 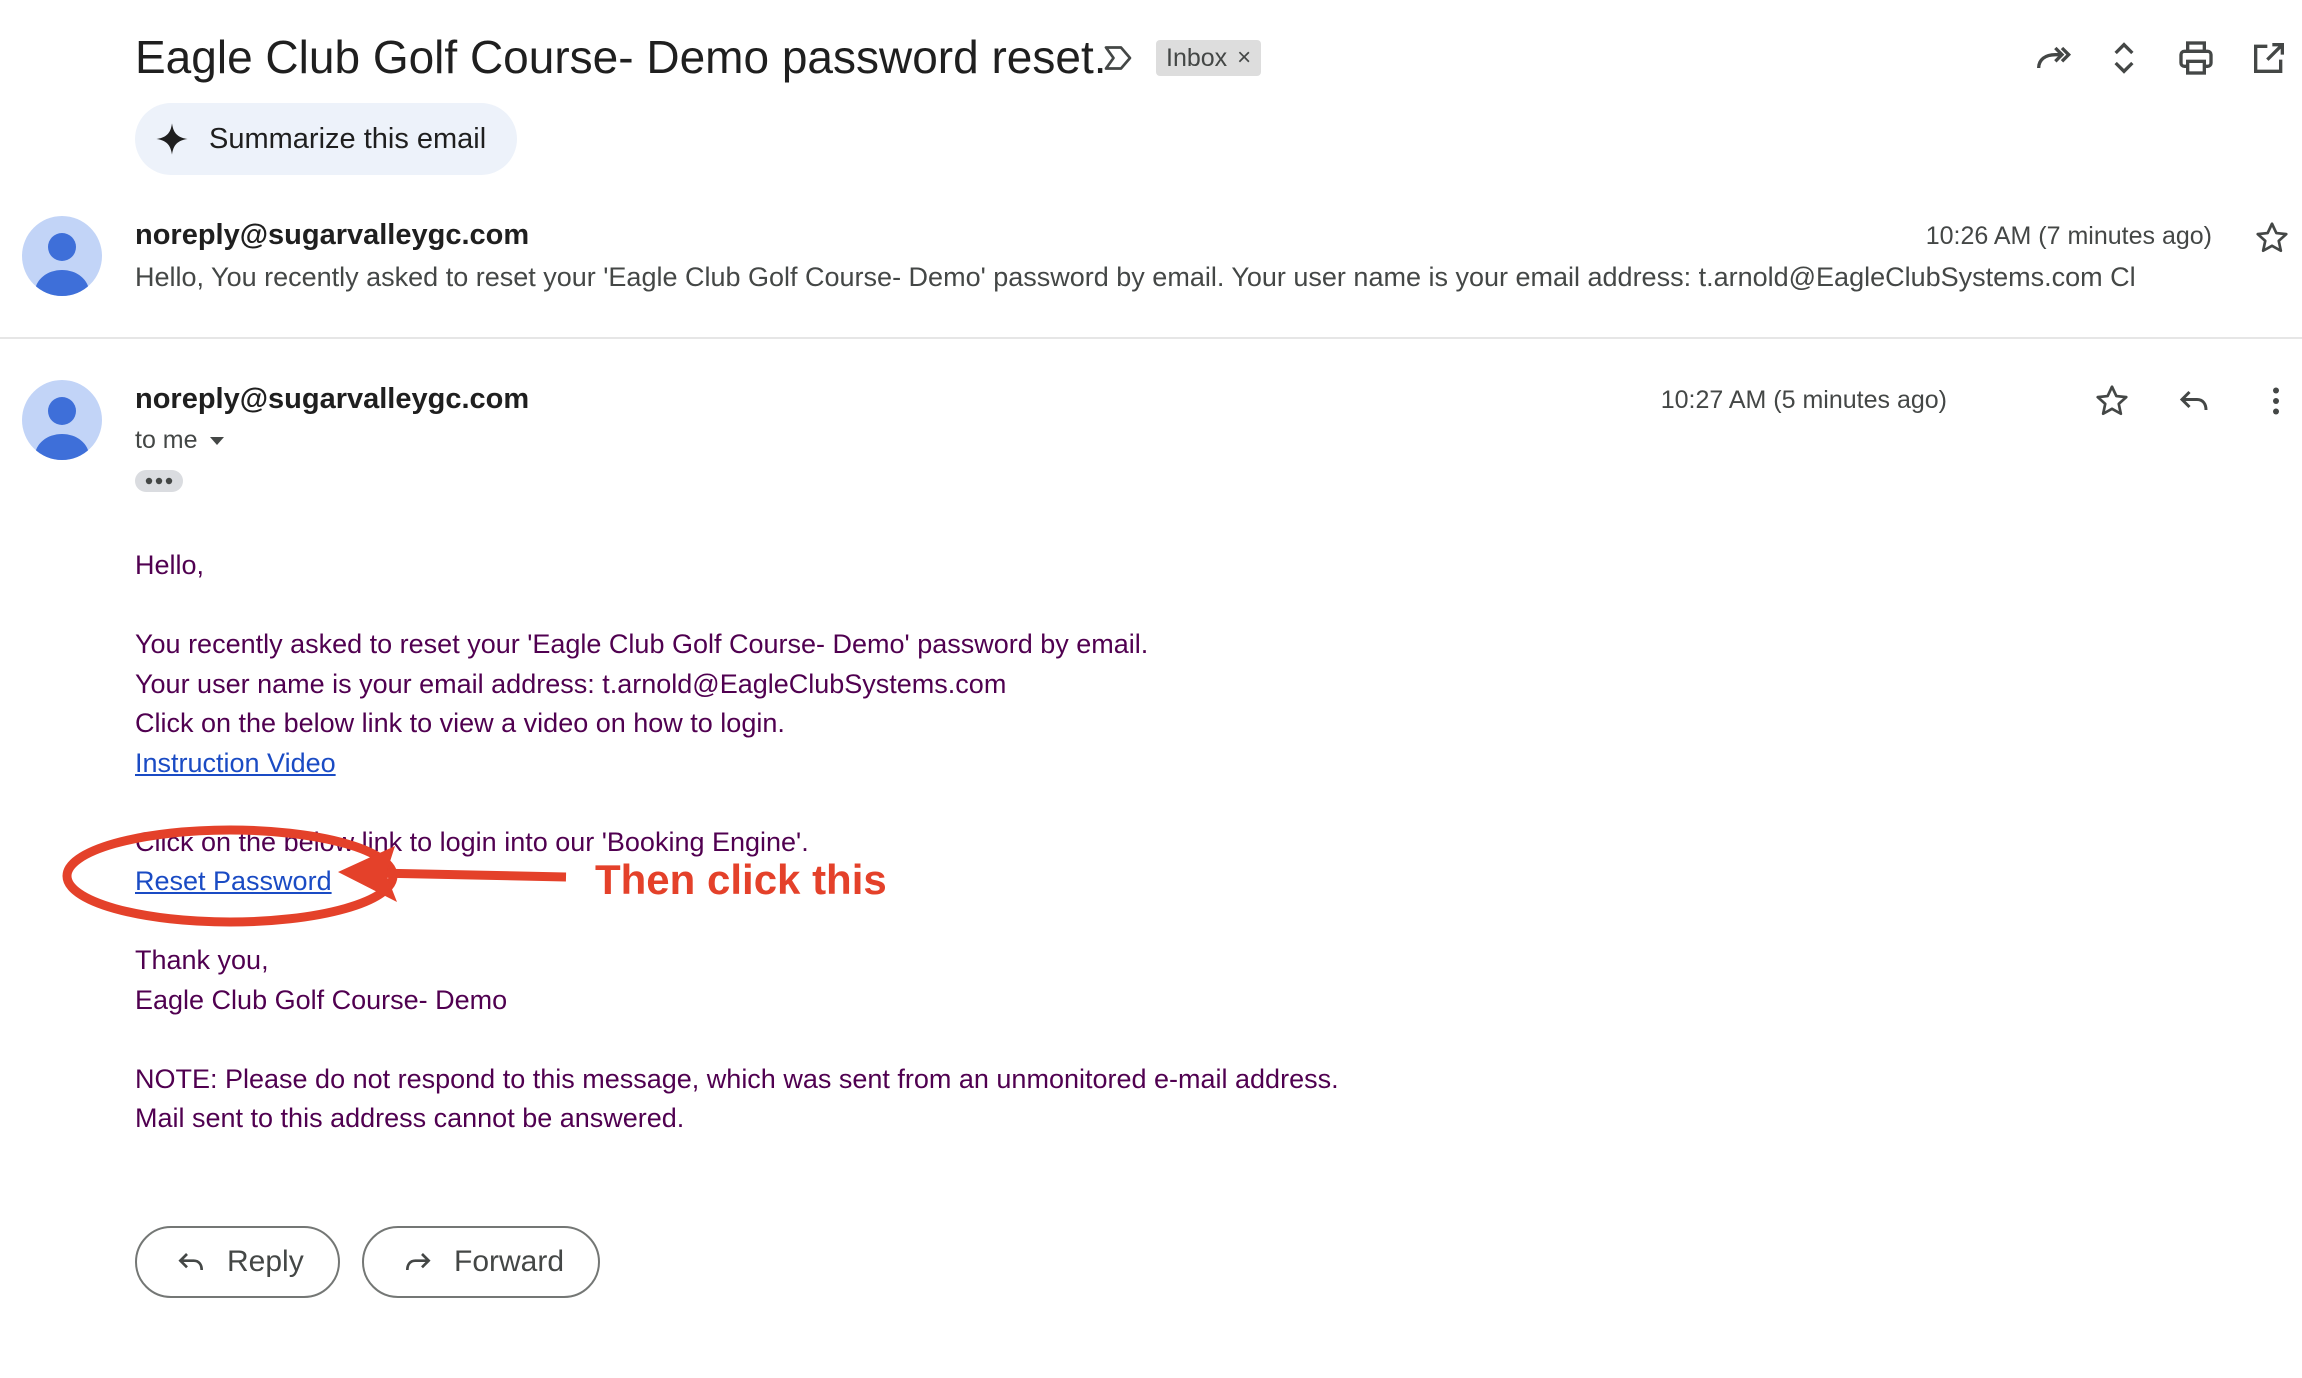 I want to click on forward-label: Forward, so click(x=509, y=1261).